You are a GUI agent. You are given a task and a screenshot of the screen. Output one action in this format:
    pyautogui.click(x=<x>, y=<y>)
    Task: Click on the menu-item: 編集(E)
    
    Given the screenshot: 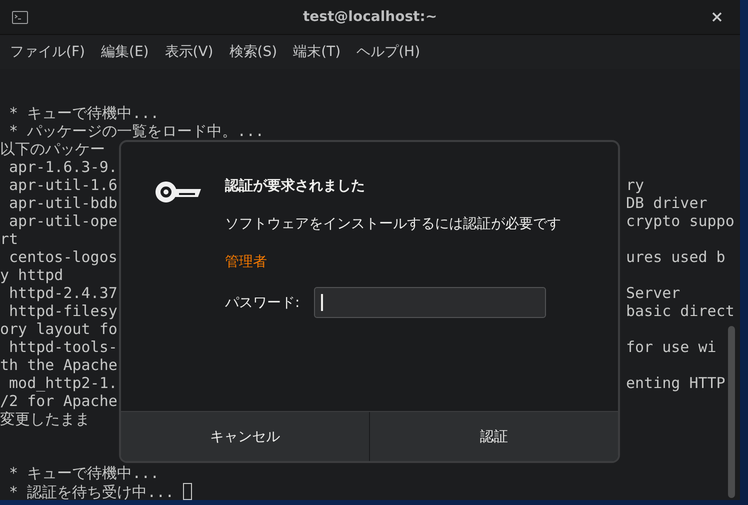 What is the action you would take?
    pyautogui.click(x=124, y=52)
    